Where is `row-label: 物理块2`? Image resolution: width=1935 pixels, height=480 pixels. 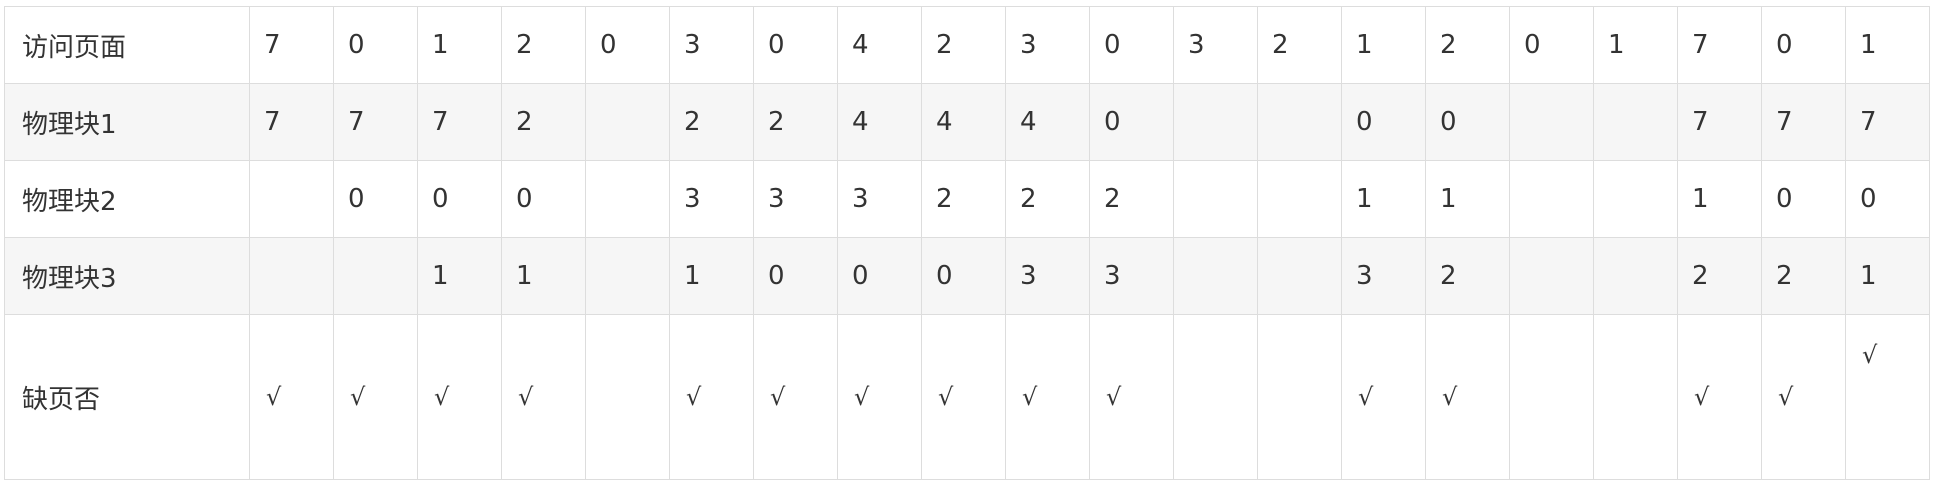
row-label: 物理块2 is located at coordinates (127, 199).